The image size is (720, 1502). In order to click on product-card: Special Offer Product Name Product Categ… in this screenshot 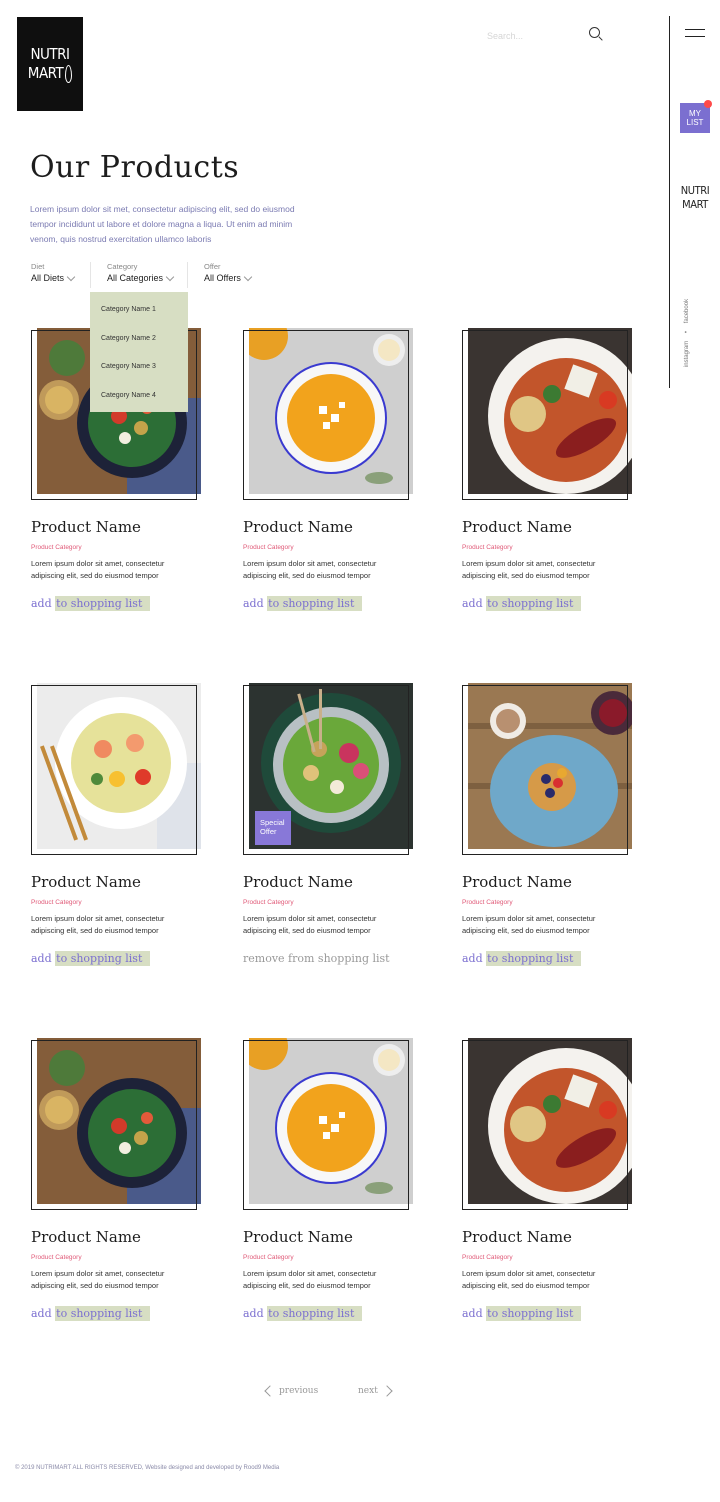, I will do `click(329, 824)`.